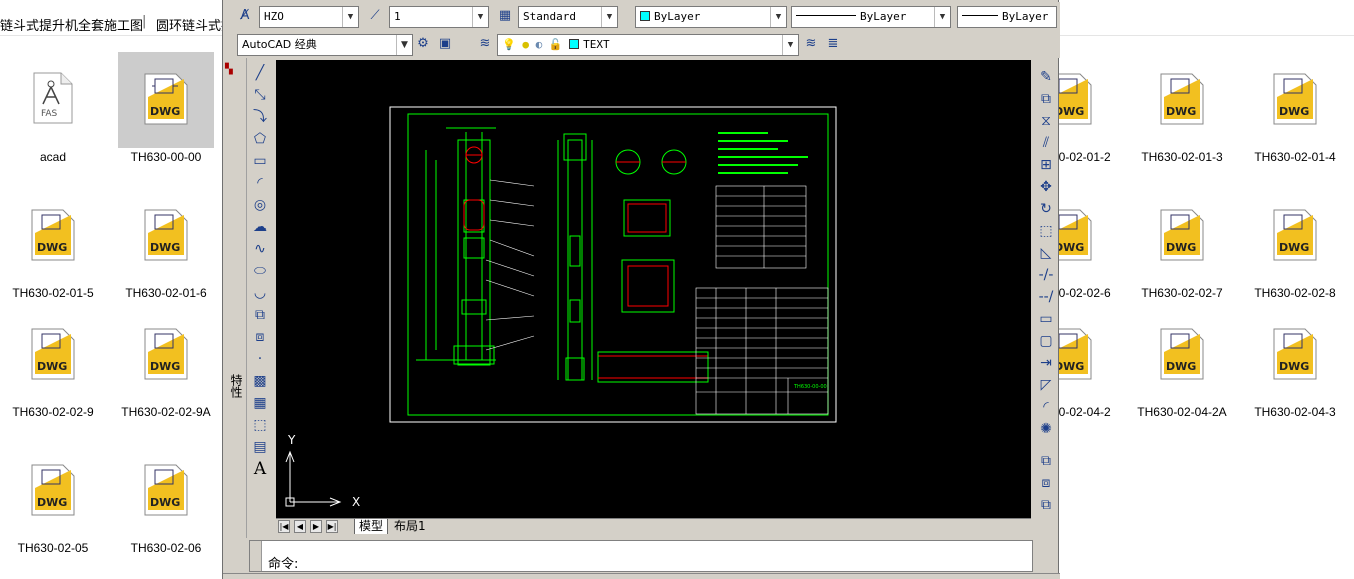 This screenshot has height=579, width=1354. I want to click on construction-line-icon: ⤡, so click(260, 95).